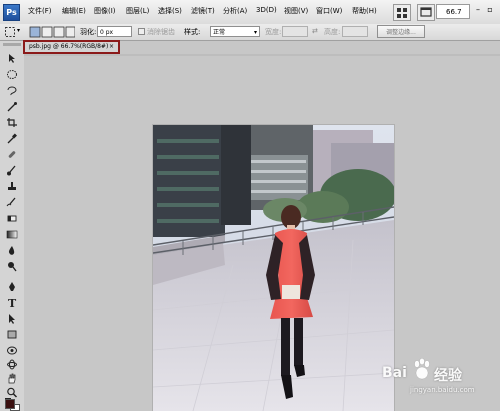 This screenshot has height=411, width=500. I want to click on zoom-icon, so click(12, 392).